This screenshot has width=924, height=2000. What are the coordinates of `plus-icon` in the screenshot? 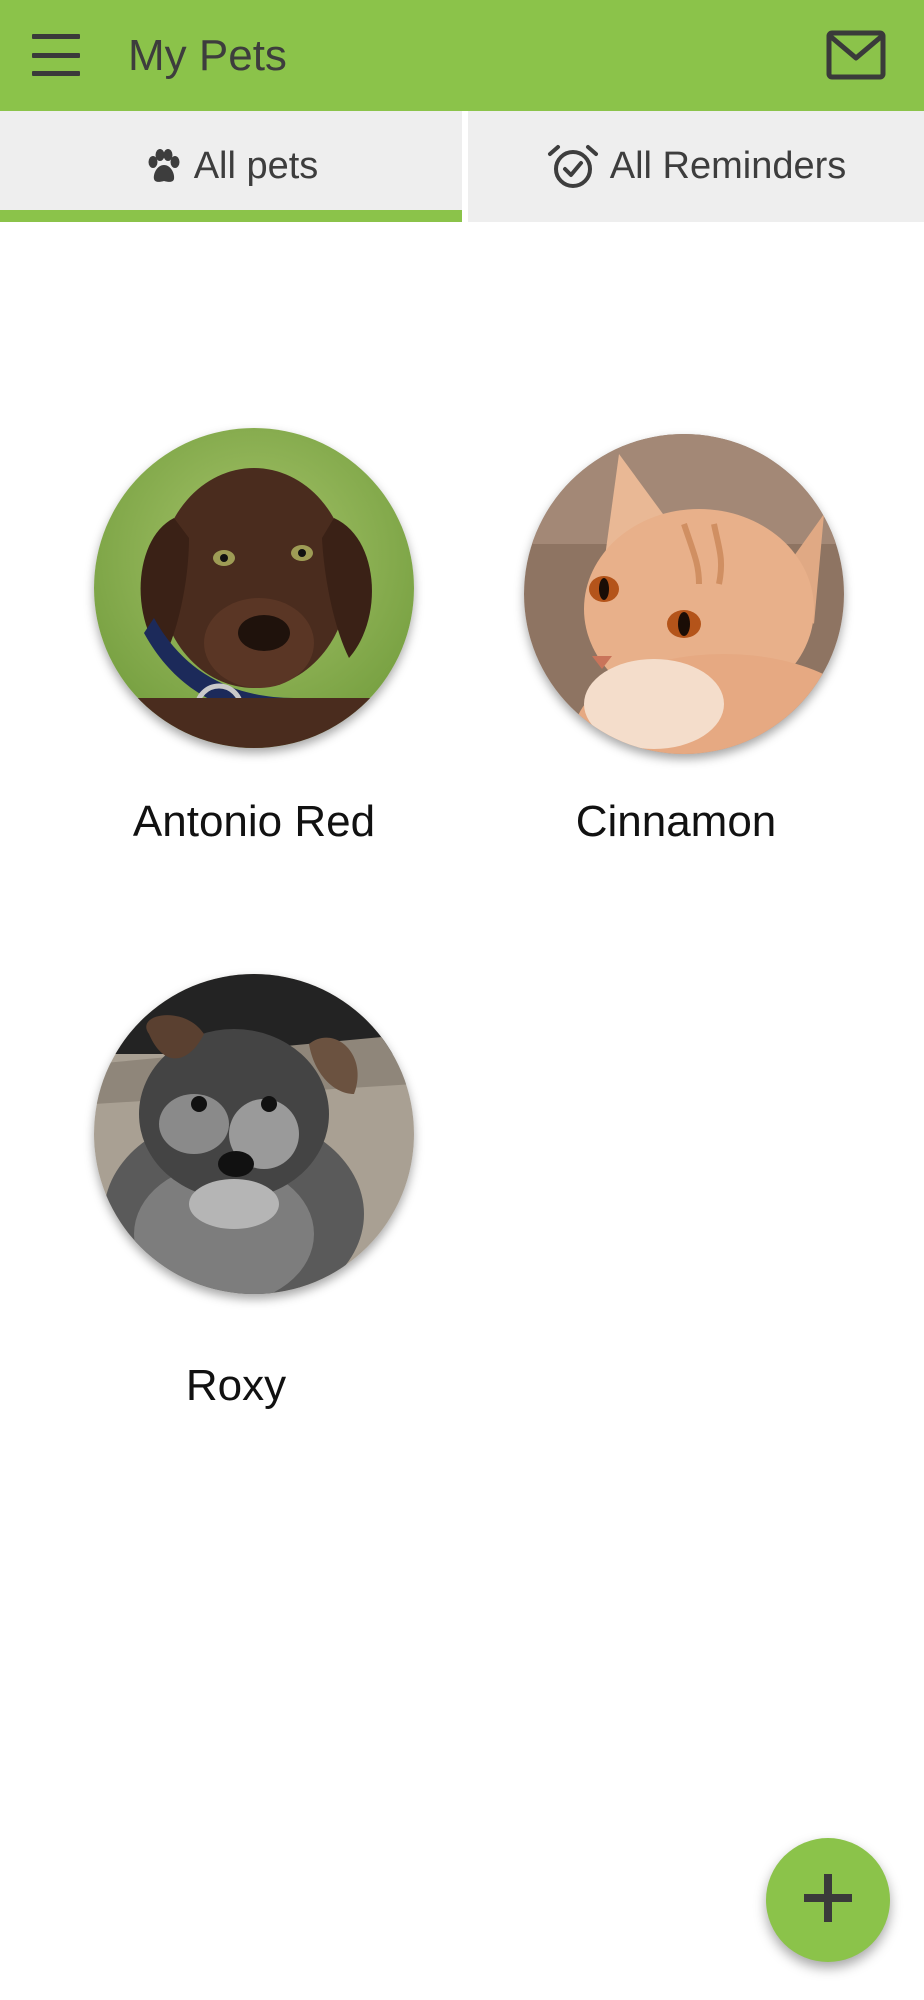 It's located at (828, 1900).